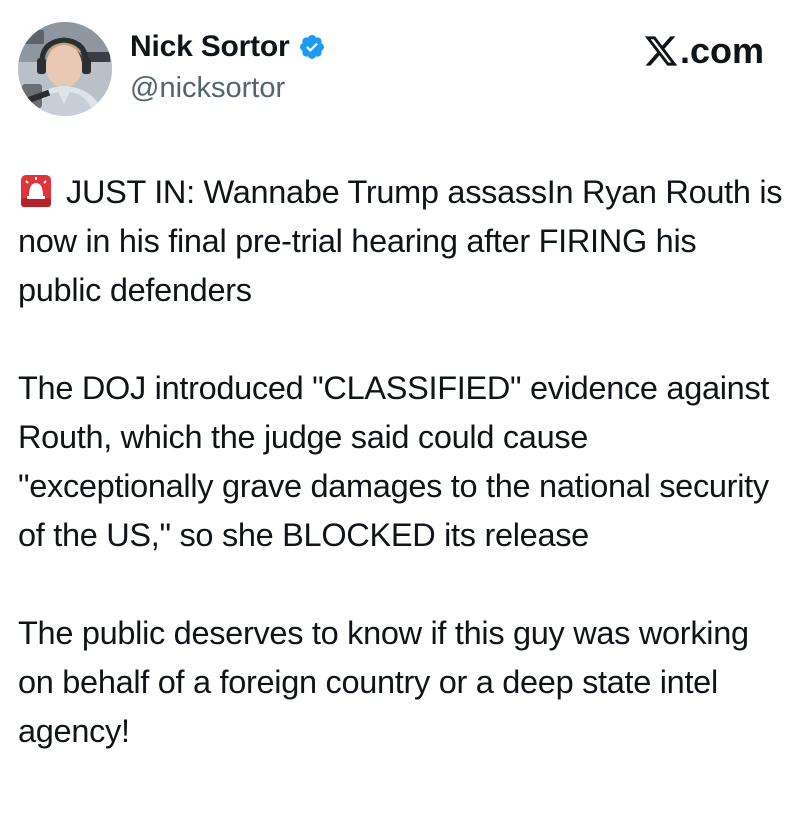 This screenshot has width=800, height=840. Describe the element at coordinates (721, 50) in the screenshot. I see `site-domain-text: .com` at that location.